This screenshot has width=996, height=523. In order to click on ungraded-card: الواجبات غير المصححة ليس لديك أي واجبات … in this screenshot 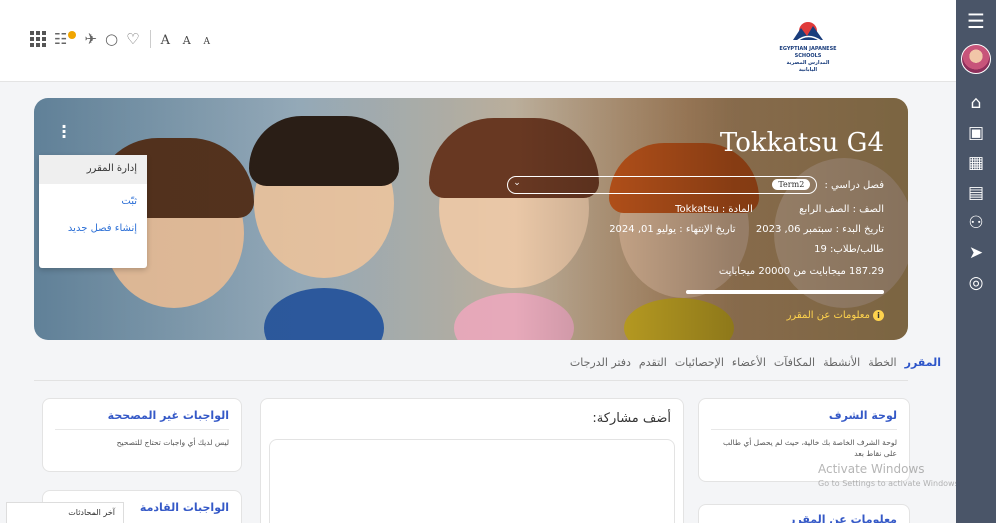, I will do `click(142, 435)`.